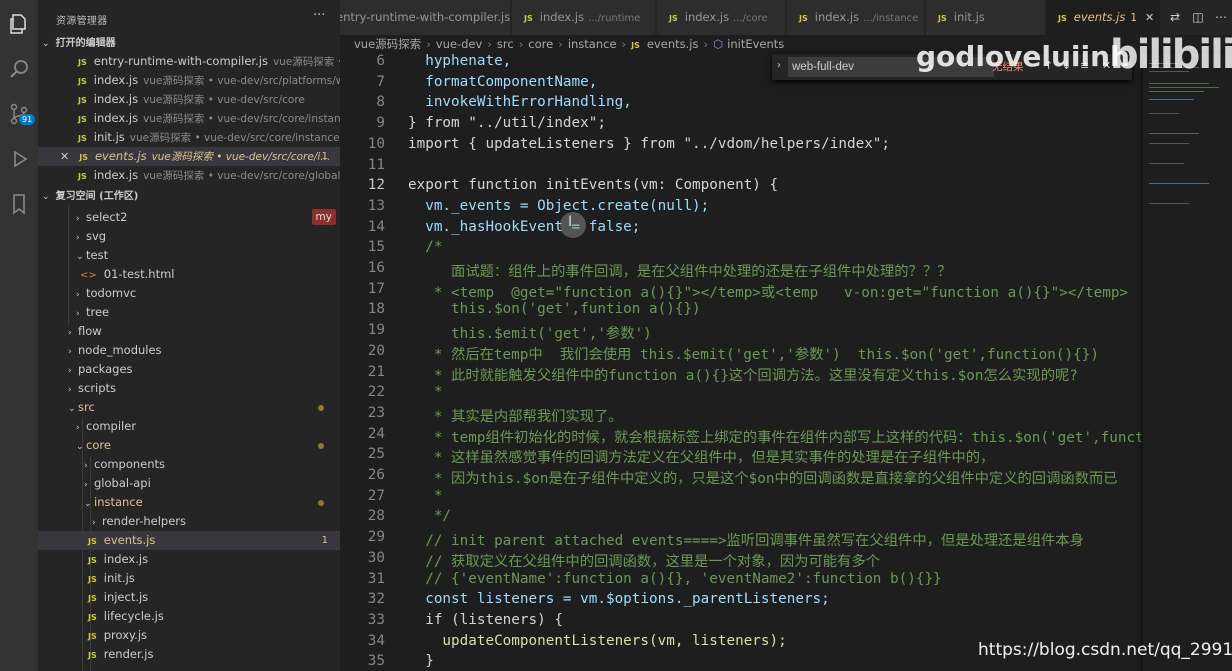 Image resolution: width=1232 pixels, height=671 pixels. What do you see at coordinates (72, 409) in the screenshot?
I see `chevron-down-icon: ⌄` at bounding box center [72, 409].